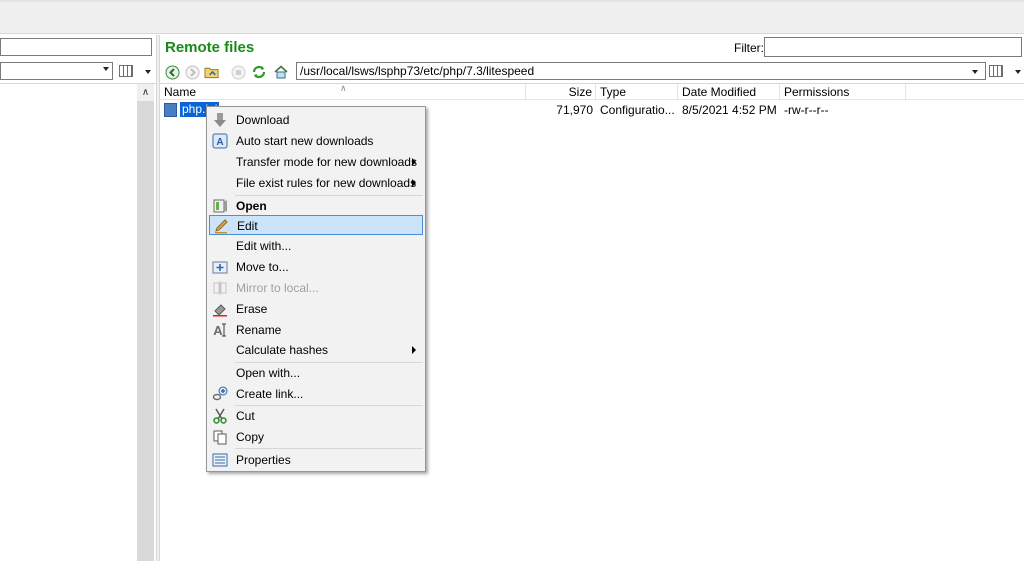 Image resolution: width=1024 pixels, height=561 pixels. I want to click on menu-item-properties: Properties, so click(316, 460).